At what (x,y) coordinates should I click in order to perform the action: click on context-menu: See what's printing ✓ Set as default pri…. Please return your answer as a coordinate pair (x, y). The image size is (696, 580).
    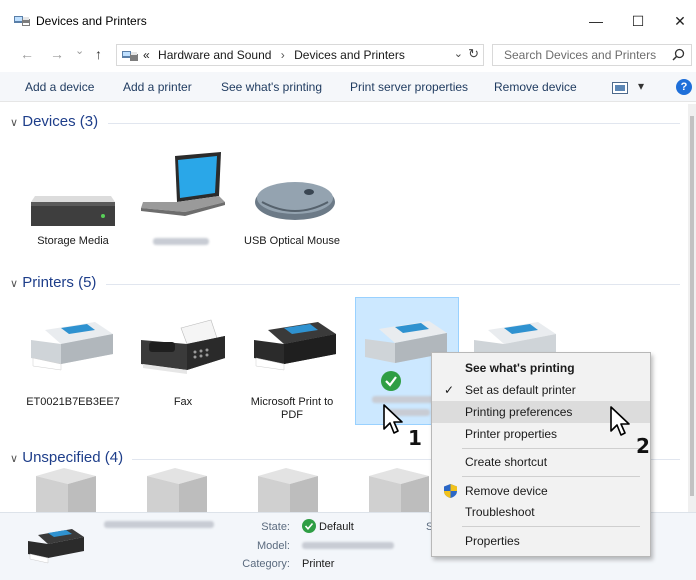
    Looking at the image, I should click on (541, 454).